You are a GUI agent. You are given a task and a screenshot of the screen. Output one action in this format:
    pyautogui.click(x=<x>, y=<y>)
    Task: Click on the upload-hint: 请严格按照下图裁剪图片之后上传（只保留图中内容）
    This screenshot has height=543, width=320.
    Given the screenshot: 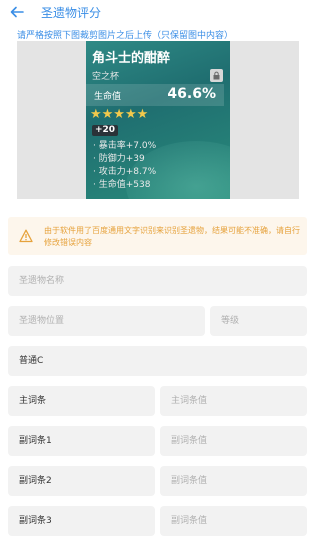 What is the action you would take?
    pyautogui.click(x=125, y=36)
    